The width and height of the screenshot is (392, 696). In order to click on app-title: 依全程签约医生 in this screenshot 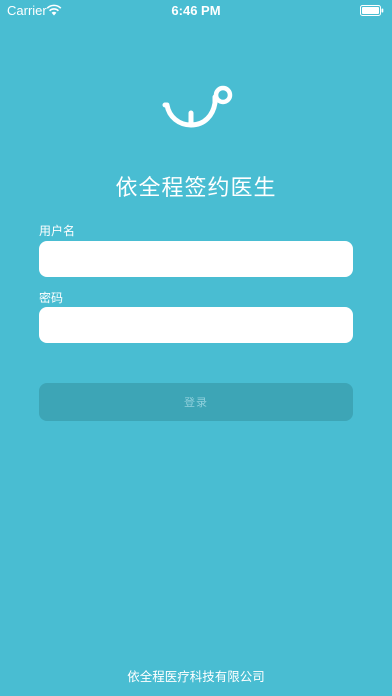, I will do `click(196, 188)`.